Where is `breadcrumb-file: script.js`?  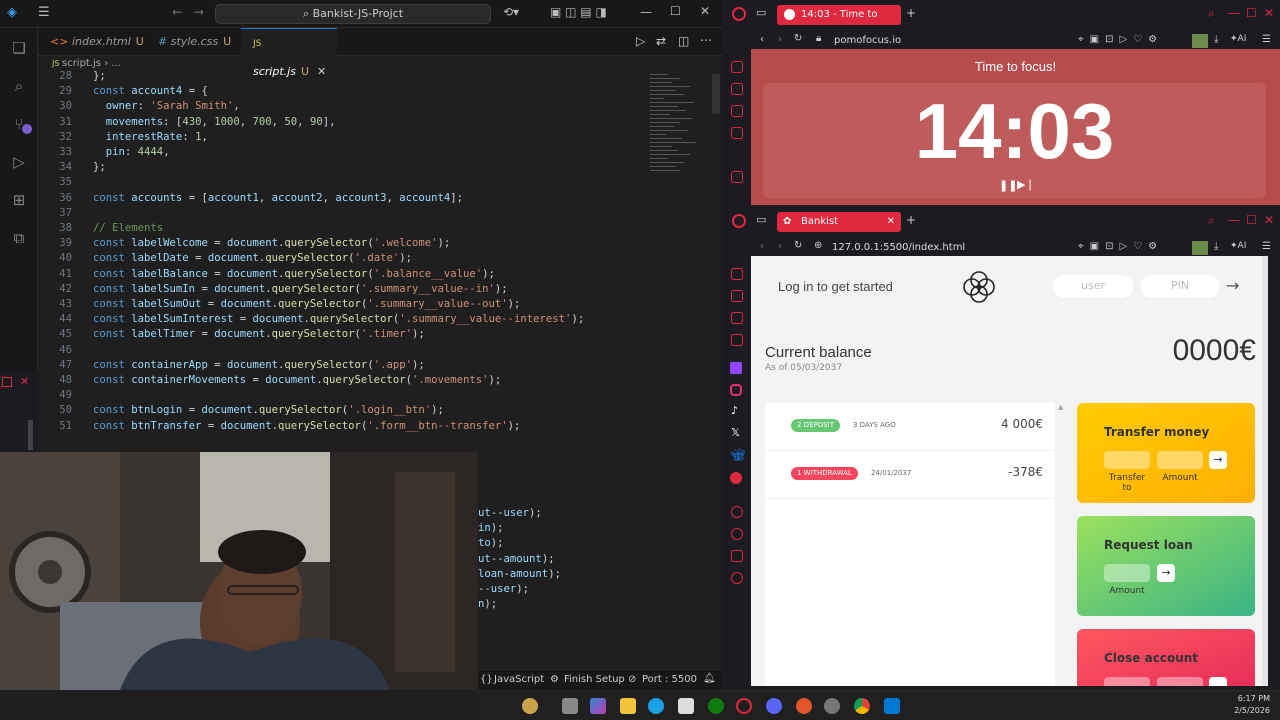
breadcrumb-file: script.js is located at coordinates (81, 63).